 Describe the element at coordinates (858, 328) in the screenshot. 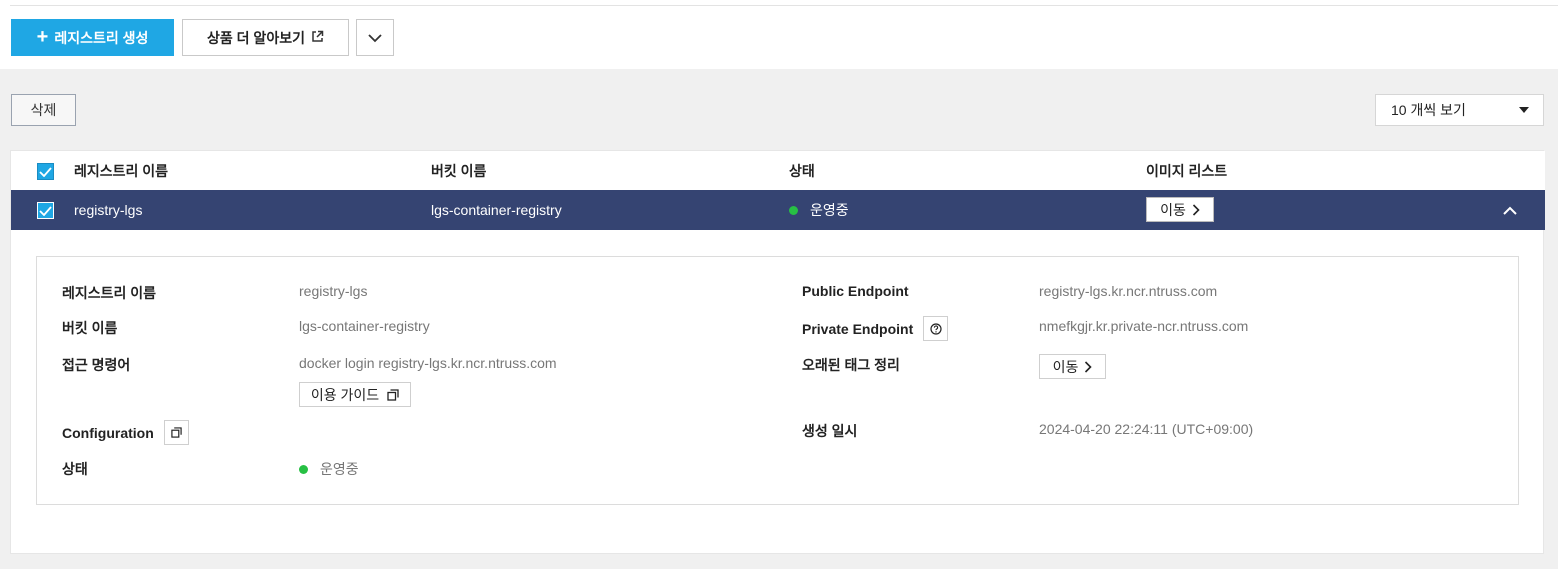

I see `detail-private-endpoint-label: Private Endpoint` at that location.